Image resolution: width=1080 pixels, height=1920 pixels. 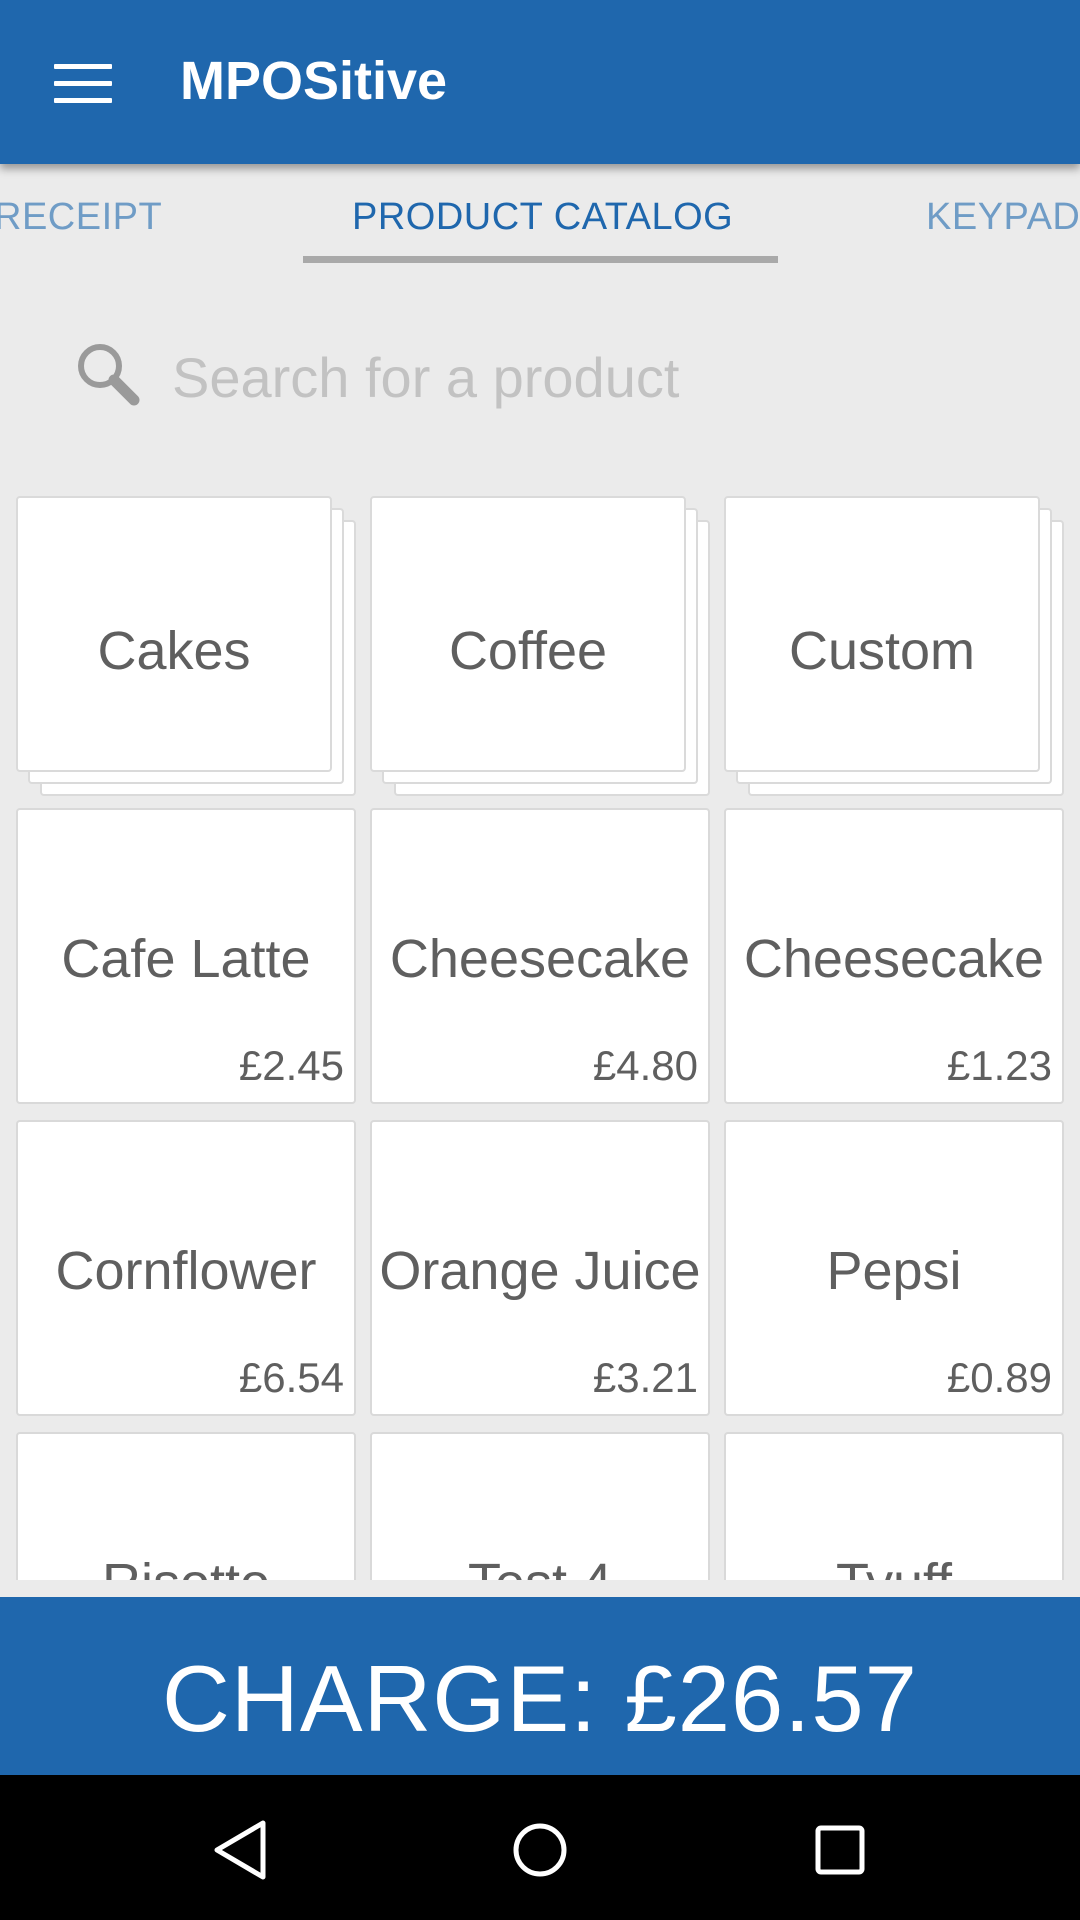 What do you see at coordinates (291, 1065) in the screenshot?
I see `product-price: £2.45` at bounding box center [291, 1065].